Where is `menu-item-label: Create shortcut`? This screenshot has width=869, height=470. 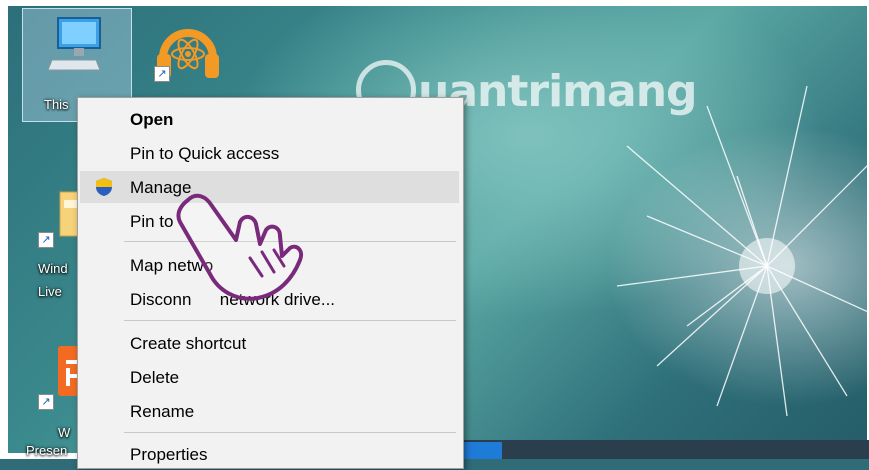 menu-item-label: Create shortcut is located at coordinates (188, 343).